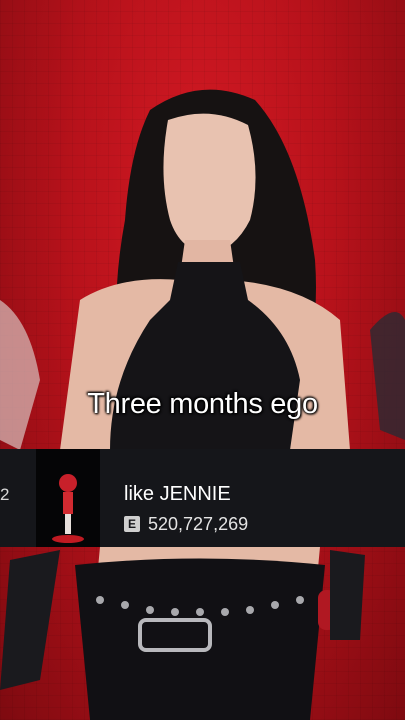 The width and height of the screenshot is (405, 720). Describe the element at coordinates (177, 494) in the screenshot. I see `track-title: like JENNIE` at that location.